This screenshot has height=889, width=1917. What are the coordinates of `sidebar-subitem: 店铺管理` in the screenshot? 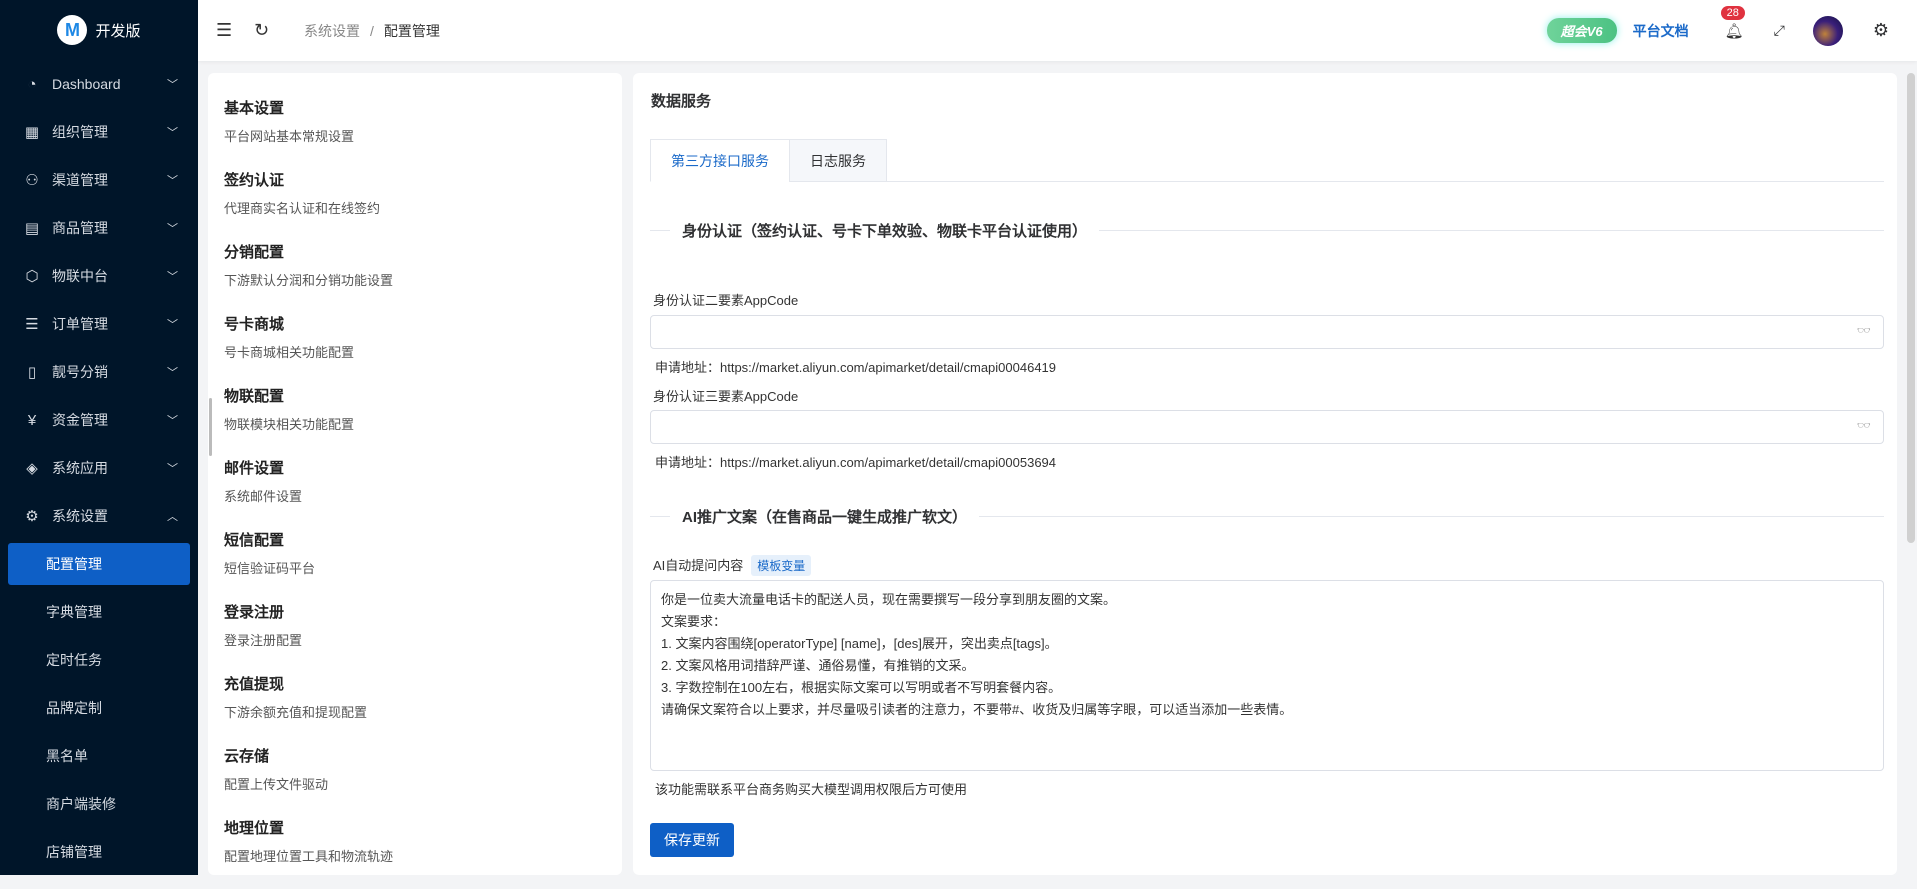 It's located at (99, 852).